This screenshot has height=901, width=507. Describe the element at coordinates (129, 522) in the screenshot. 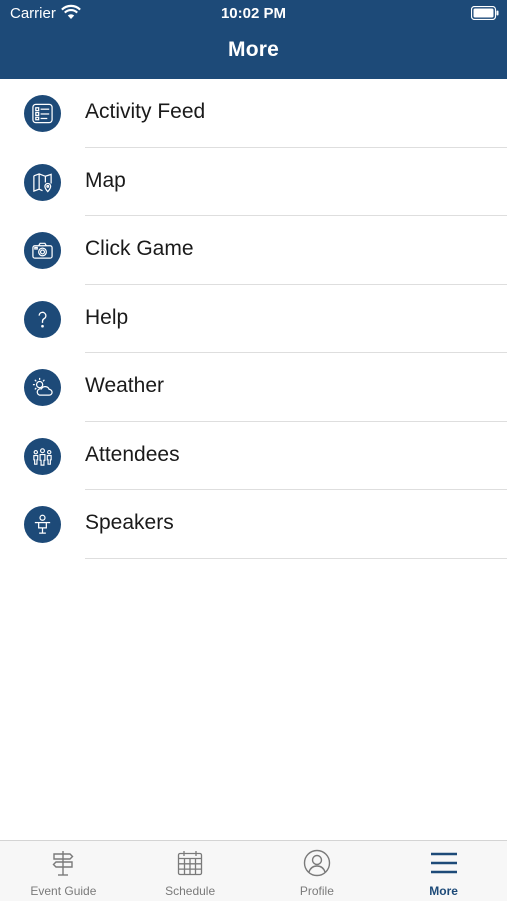

I see `menu-item-label: Speakers` at that location.